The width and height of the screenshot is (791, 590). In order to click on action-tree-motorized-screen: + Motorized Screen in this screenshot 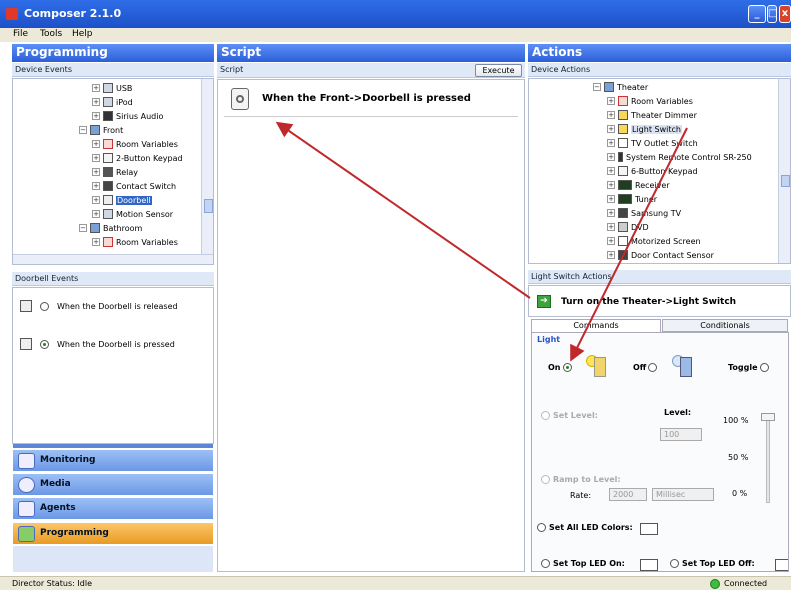, I will do `click(654, 241)`.